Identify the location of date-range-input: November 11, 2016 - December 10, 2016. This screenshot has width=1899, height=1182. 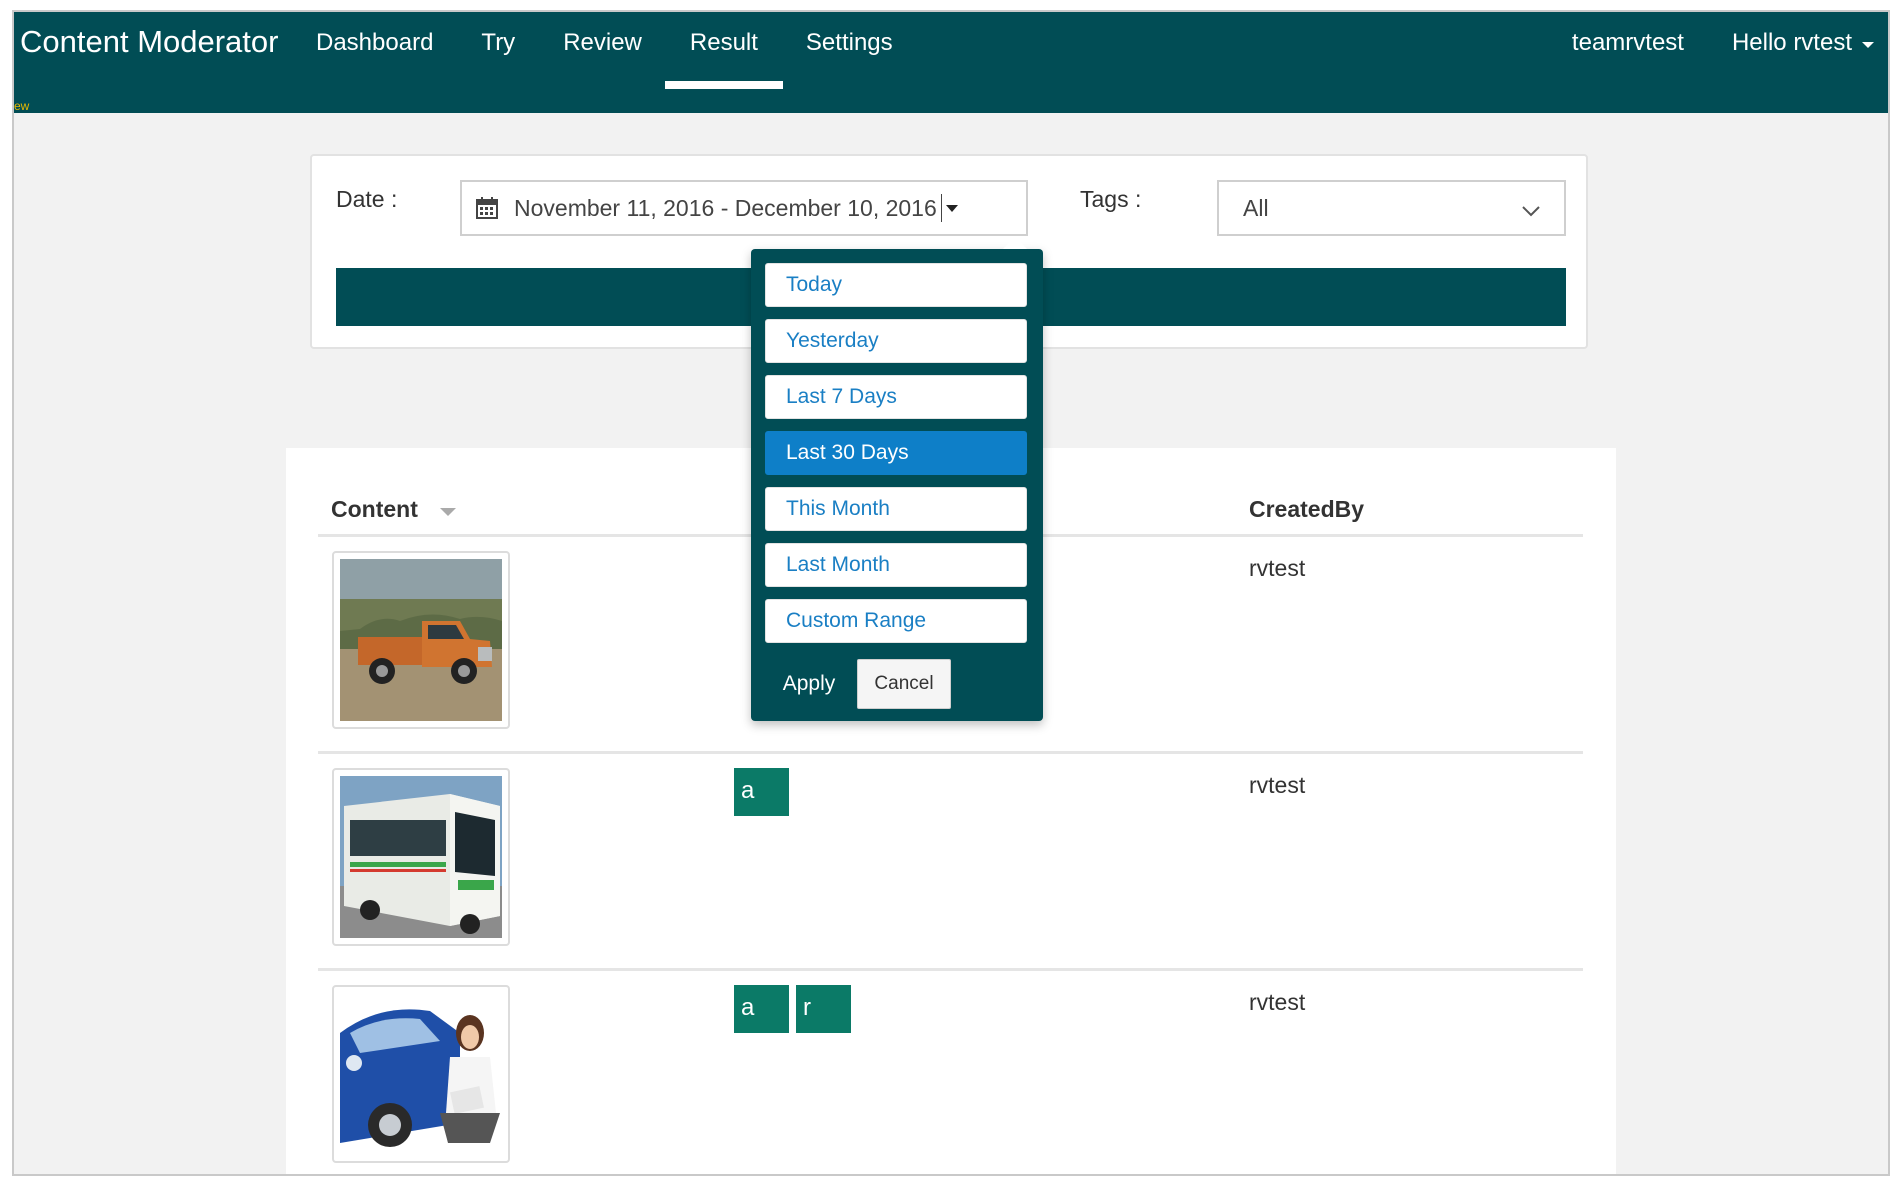
(744, 208).